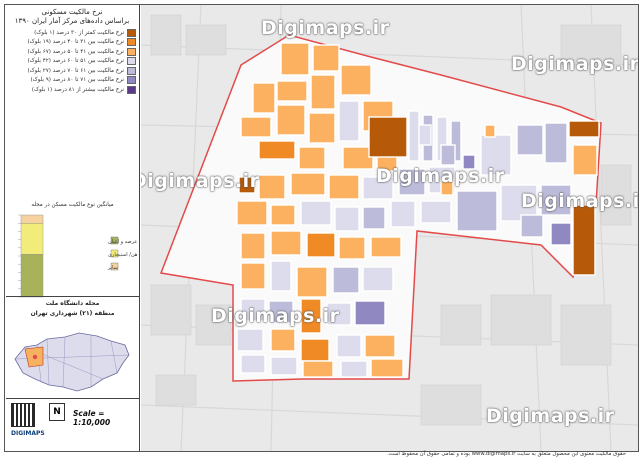 The height and width of the screenshot is (461, 643). I want to click on legend-label: نرخ مالکیت بین ۵۱ تا ۶۰ درصد (۴۲ بلوک), so click(75, 61).